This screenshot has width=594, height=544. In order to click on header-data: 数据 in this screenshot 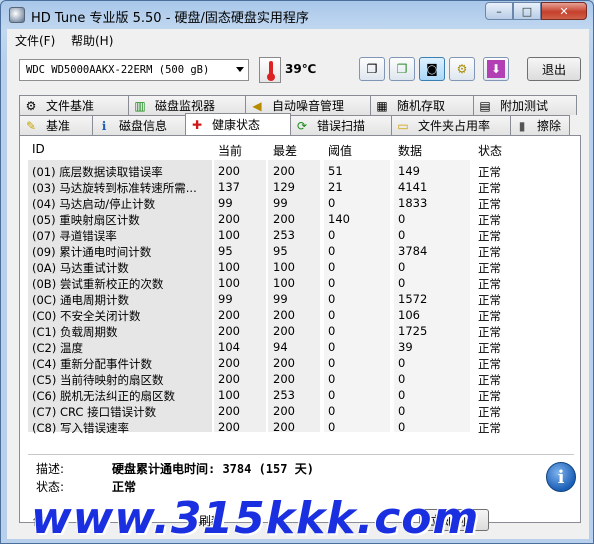, I will do `click(410, 150)`.